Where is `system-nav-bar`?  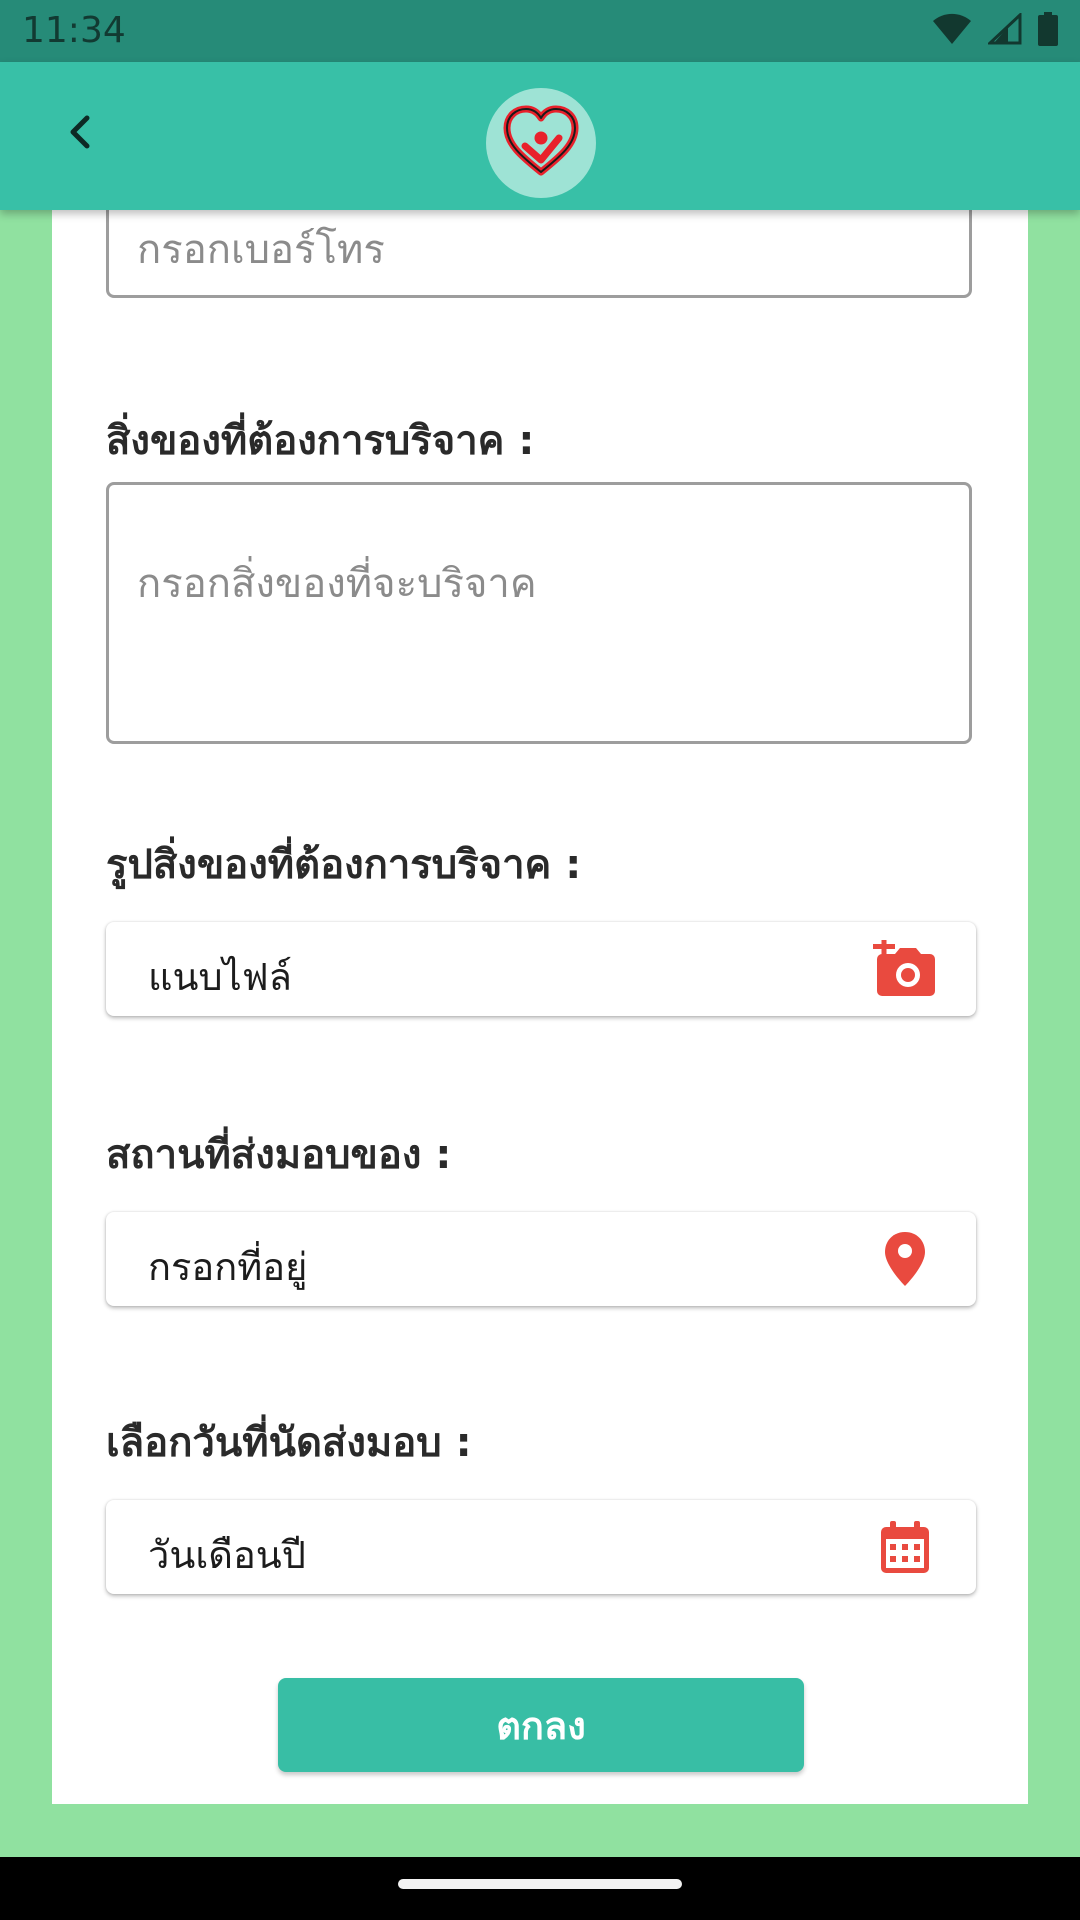 system-nav-bar is located at coordinates (540, 1888).